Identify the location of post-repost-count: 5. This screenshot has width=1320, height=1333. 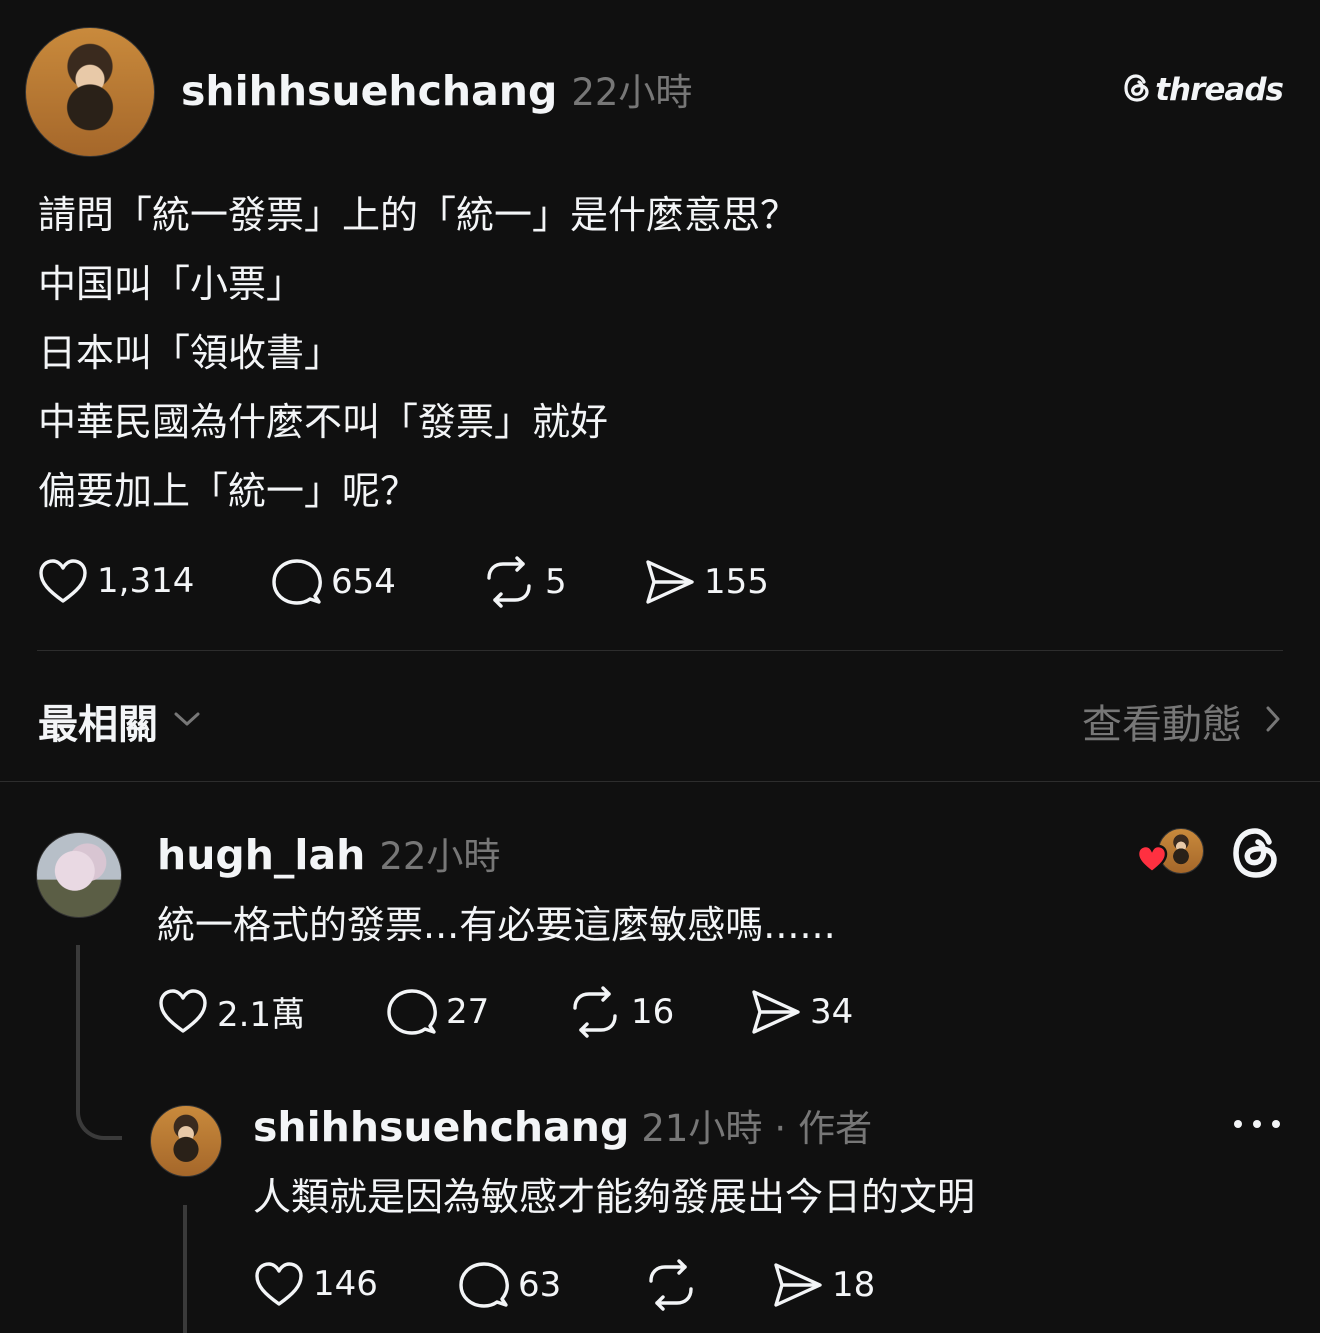
(556, 582).